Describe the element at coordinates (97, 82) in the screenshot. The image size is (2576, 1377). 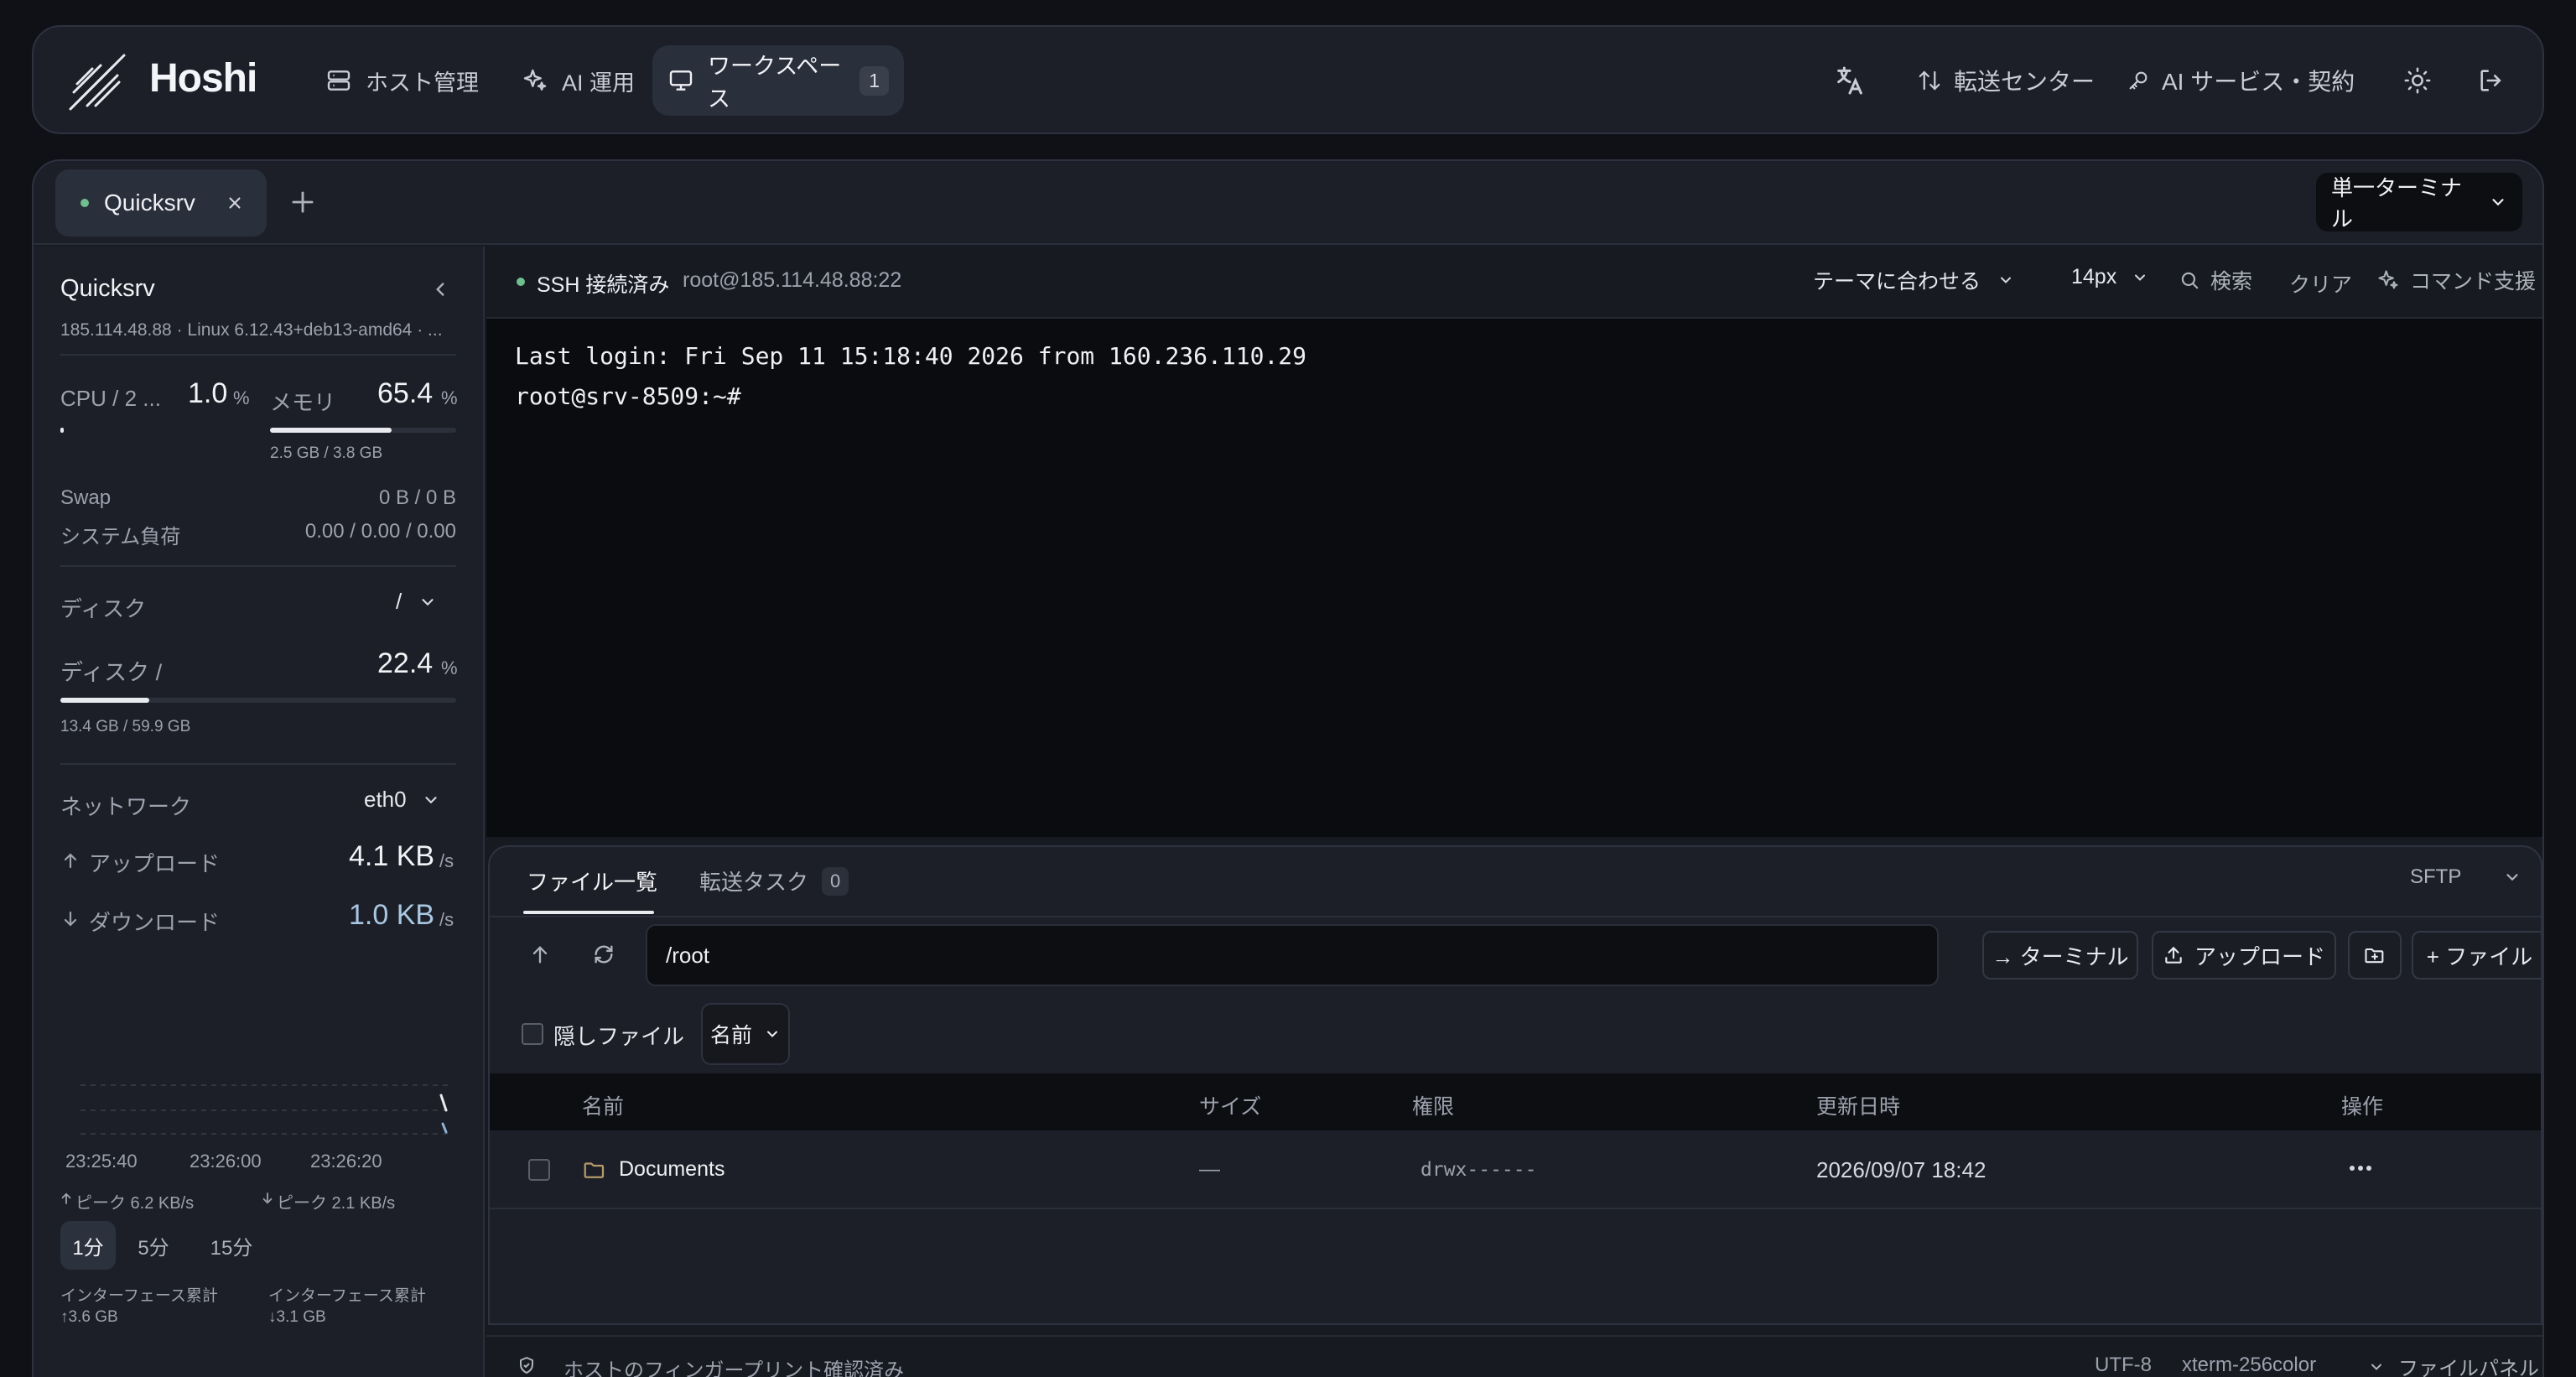
I see `logo-icon` at that location.